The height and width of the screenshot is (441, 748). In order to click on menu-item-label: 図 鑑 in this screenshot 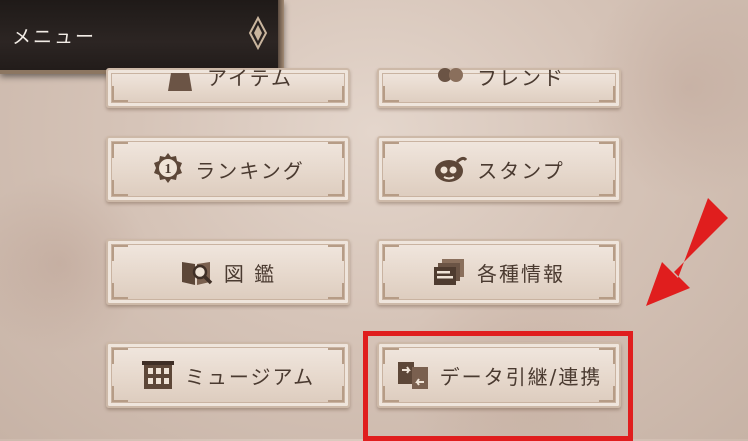, I will do `click(250, 273)`.